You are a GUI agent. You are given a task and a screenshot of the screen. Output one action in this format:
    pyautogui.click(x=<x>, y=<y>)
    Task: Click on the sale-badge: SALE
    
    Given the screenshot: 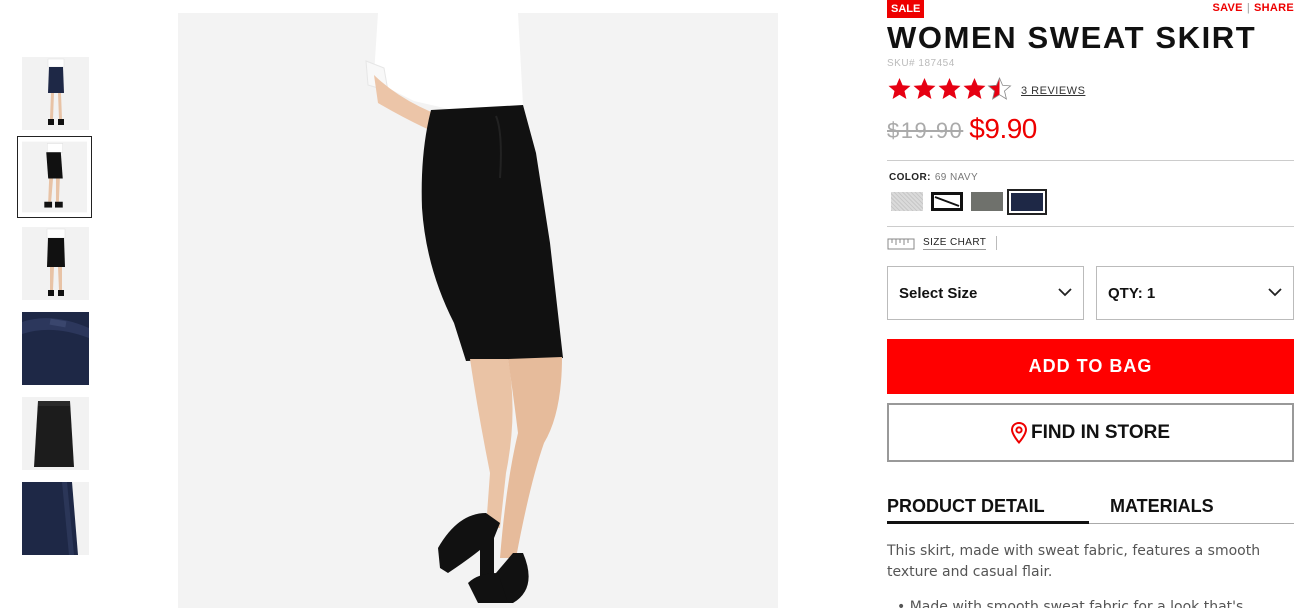 What is the action you would take?
    pyautogui.click(x=906, y=9)
    